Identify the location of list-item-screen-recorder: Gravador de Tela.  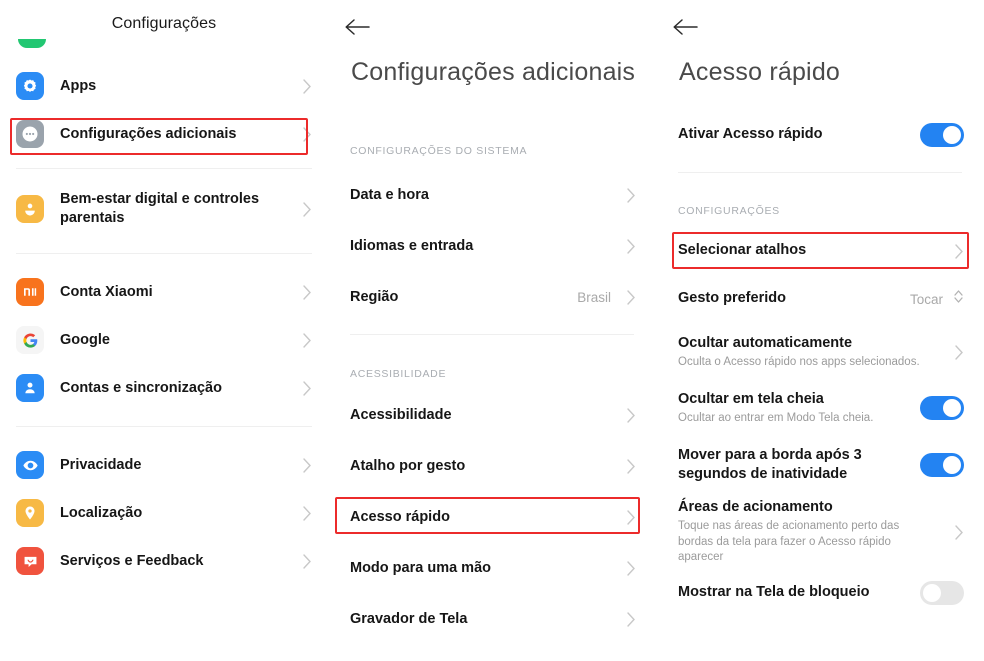
(492, 619).